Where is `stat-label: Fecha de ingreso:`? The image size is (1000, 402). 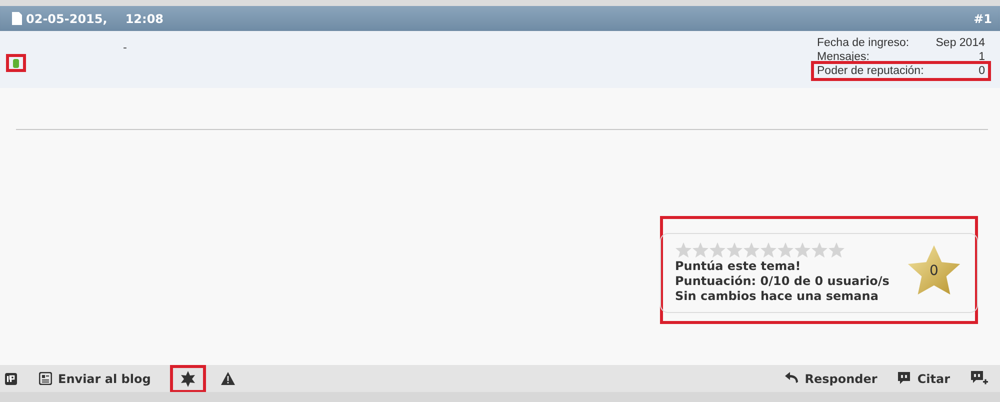
stat-label: Fecha de ingreso: is located at coordinates (863, 43).